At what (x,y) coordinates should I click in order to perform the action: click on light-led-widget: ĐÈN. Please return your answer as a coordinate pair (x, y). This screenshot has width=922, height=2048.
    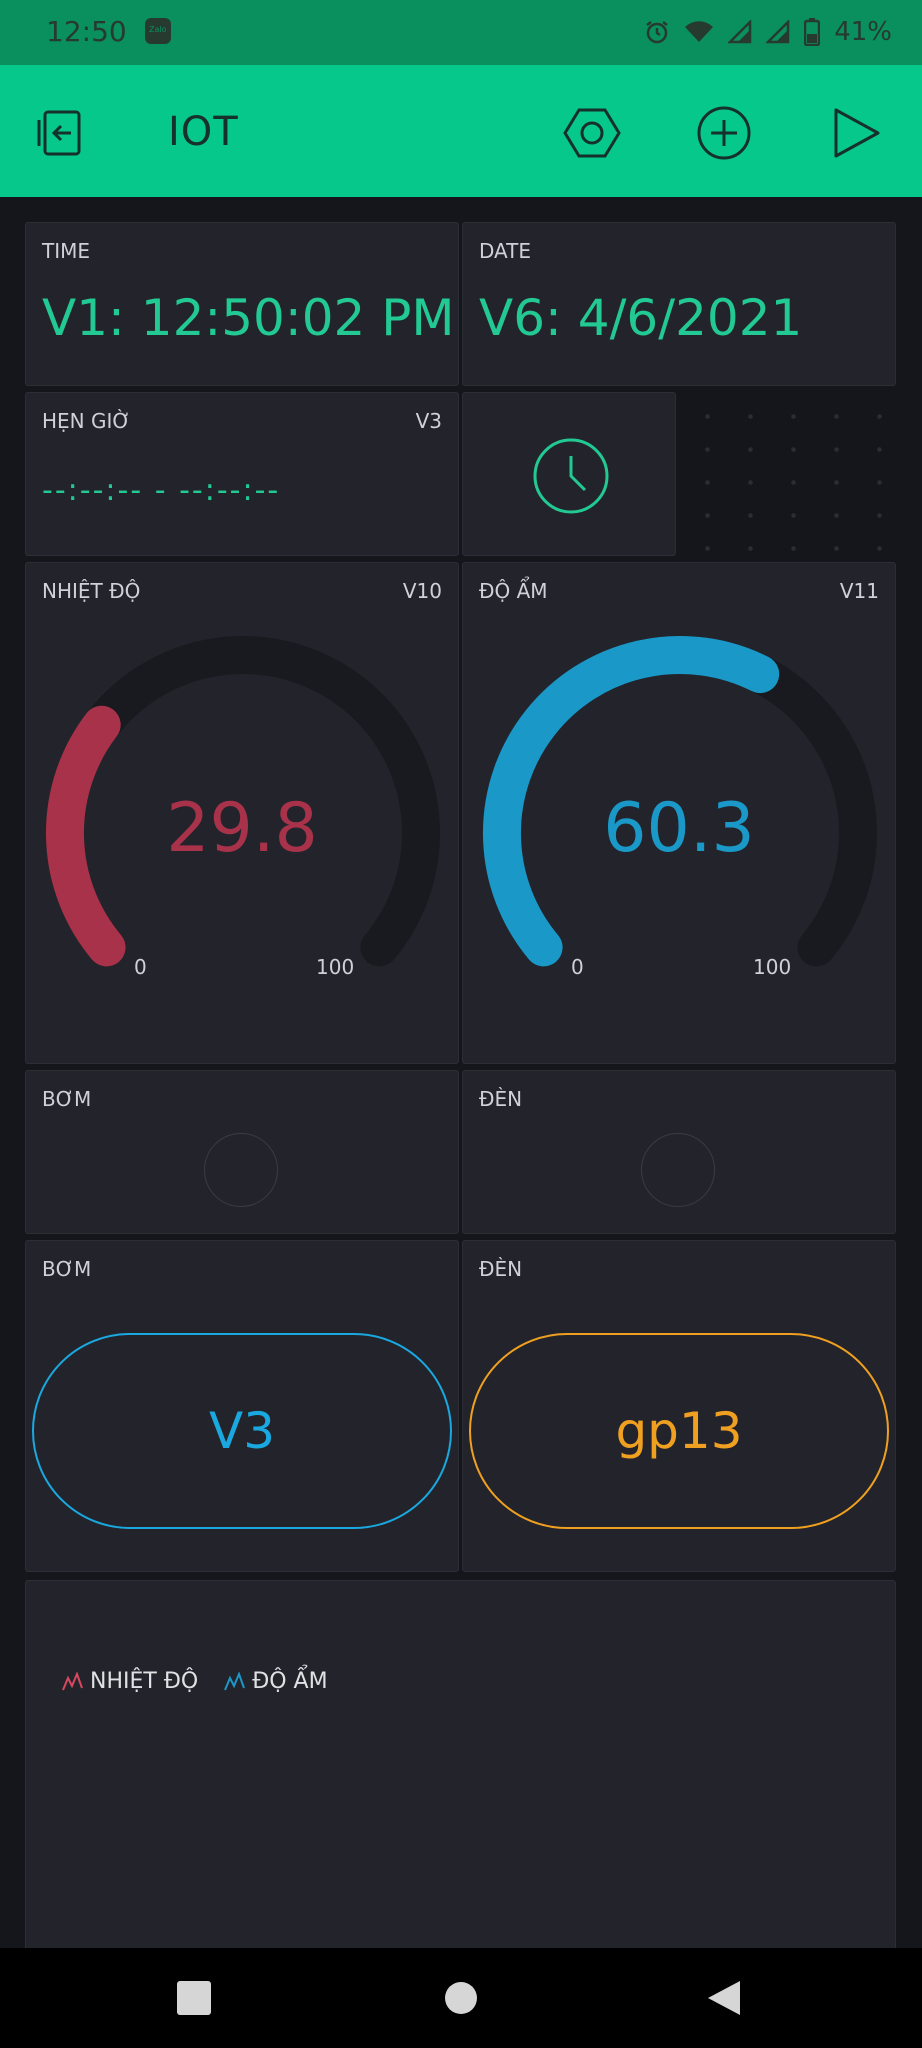
    Looking at the image, I should click on (679, 1152).